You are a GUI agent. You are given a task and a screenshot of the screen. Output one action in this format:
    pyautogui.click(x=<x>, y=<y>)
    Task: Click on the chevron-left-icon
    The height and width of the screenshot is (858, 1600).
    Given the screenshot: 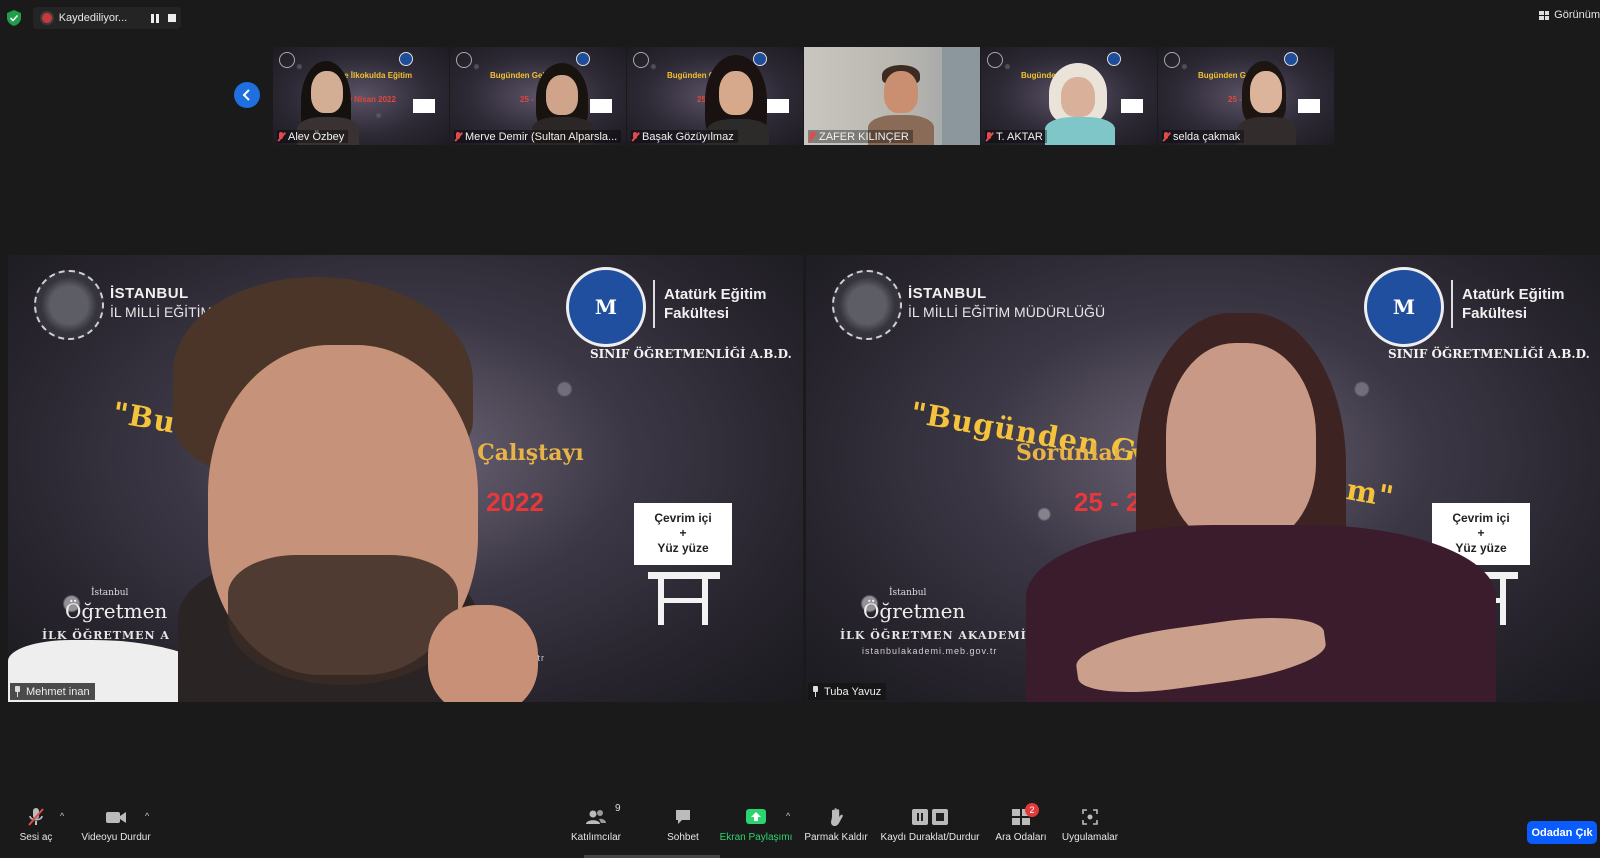 What is the action you would take?
    pyautogui.click(x=246, y=95)
    